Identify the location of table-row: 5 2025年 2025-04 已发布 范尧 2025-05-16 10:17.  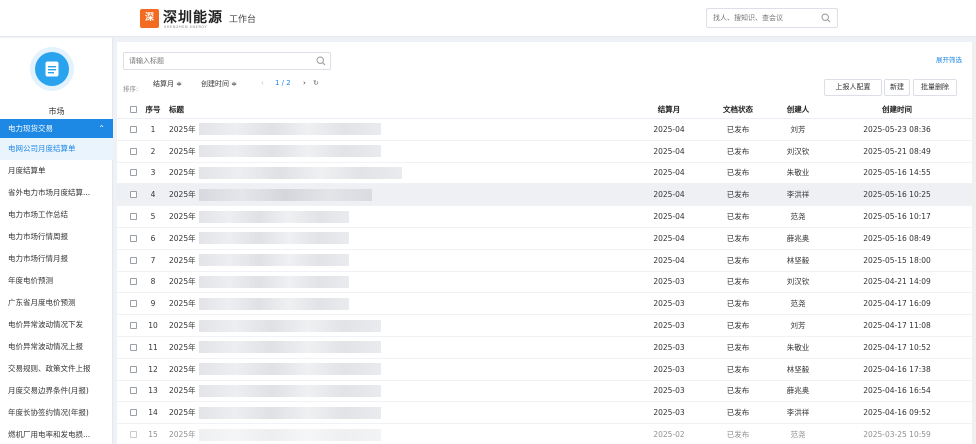
(544, 217).